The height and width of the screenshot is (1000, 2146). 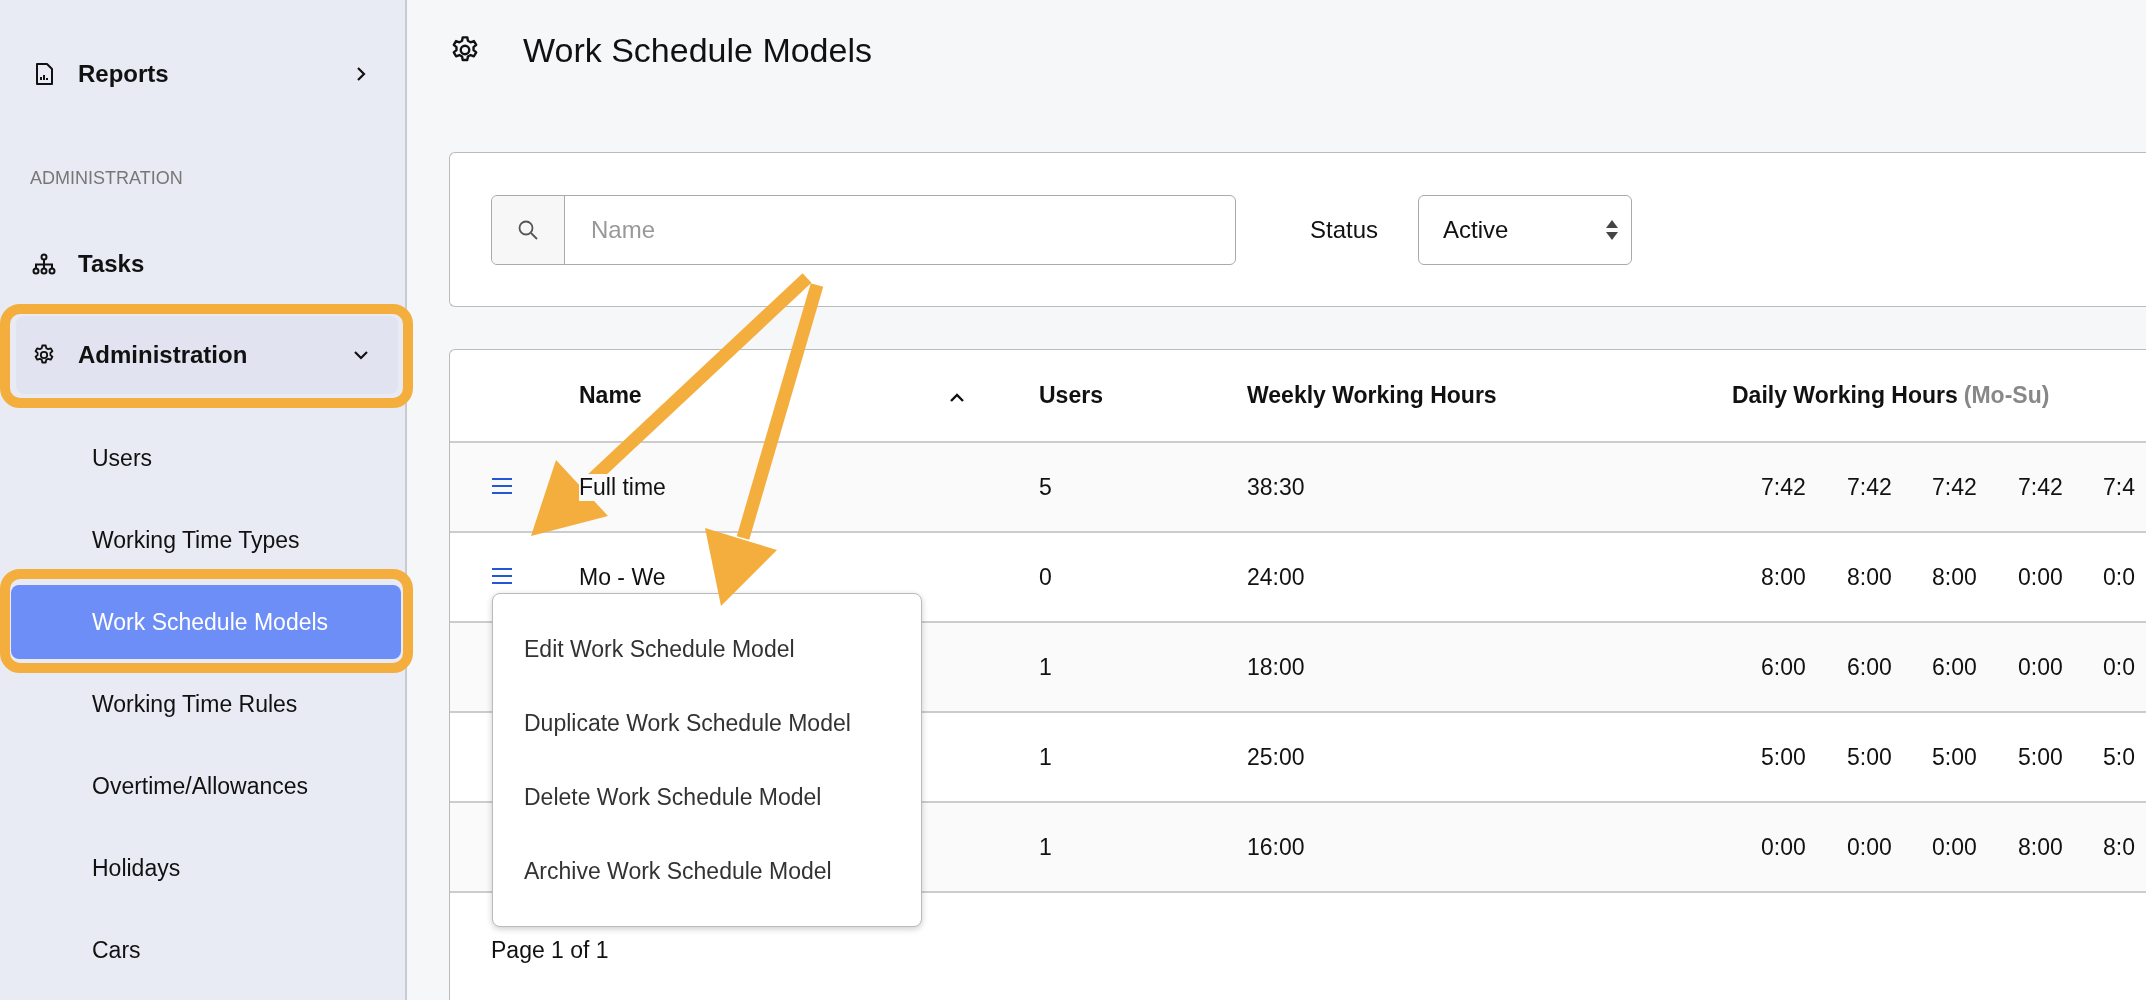 What do you see at coordinates (1276, 847) in the screenshot?
I see `table-cell-text: 16:00` at bounding box center [1276, 847].